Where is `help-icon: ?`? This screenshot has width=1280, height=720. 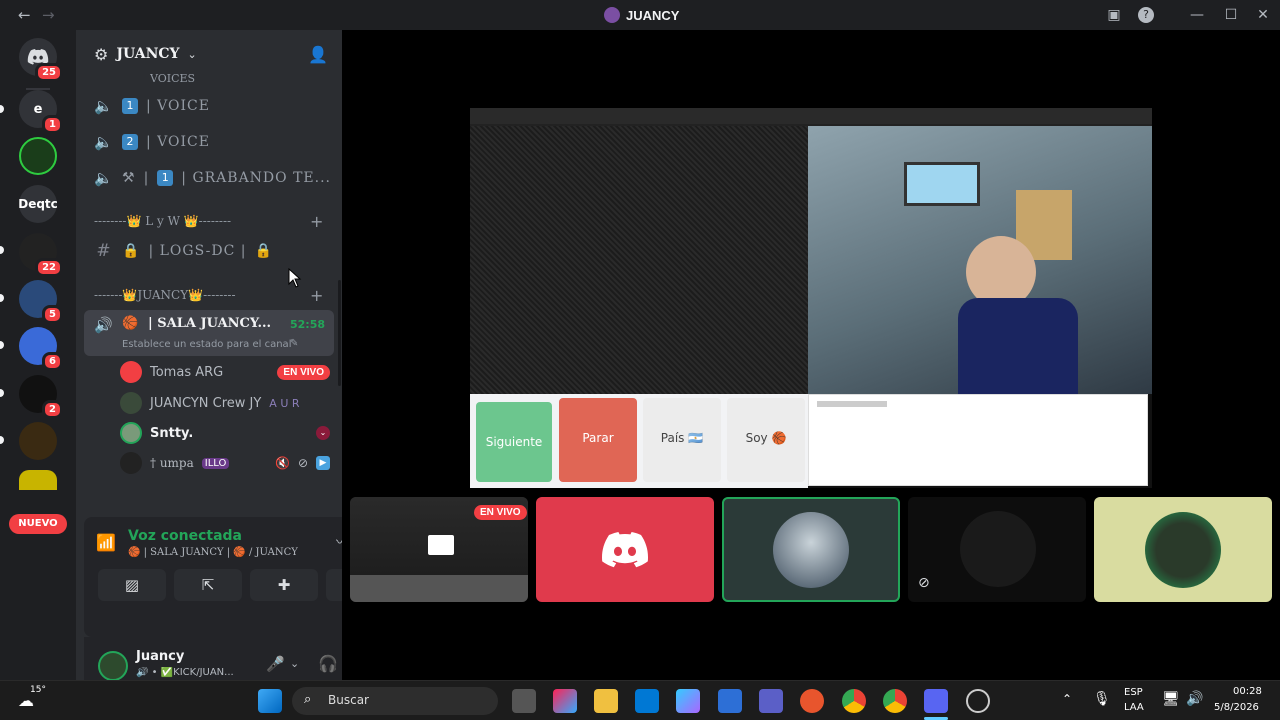 help-icon: ? is located at coordinates (1146, 15).